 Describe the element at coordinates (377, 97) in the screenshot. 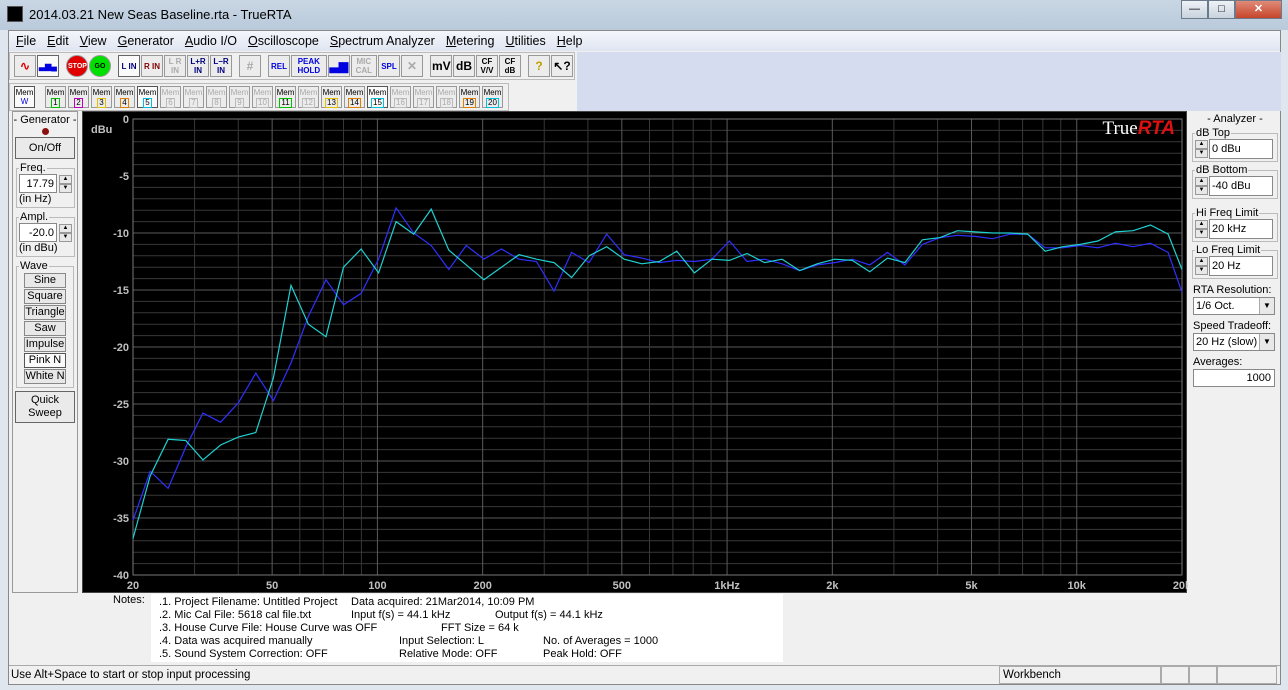

I see `memory-button-15: Mem 15` at that location.